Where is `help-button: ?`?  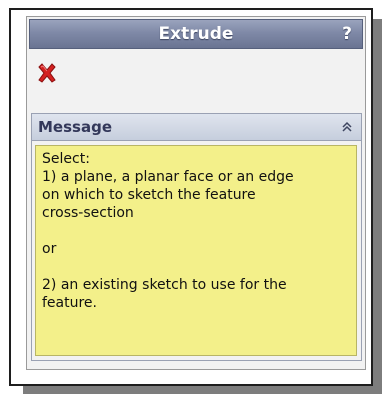
help-button: ? is located at coordinates (347, 34).